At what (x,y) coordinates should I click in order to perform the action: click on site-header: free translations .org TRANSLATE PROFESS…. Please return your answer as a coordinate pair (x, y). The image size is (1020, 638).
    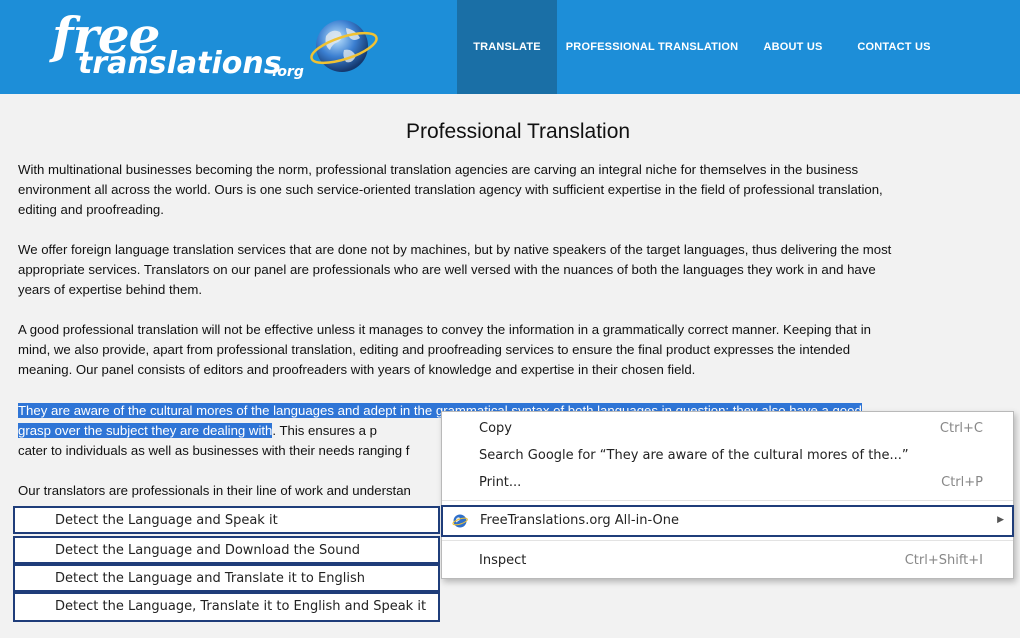
    Looking at the image, I should click on (510, 47).